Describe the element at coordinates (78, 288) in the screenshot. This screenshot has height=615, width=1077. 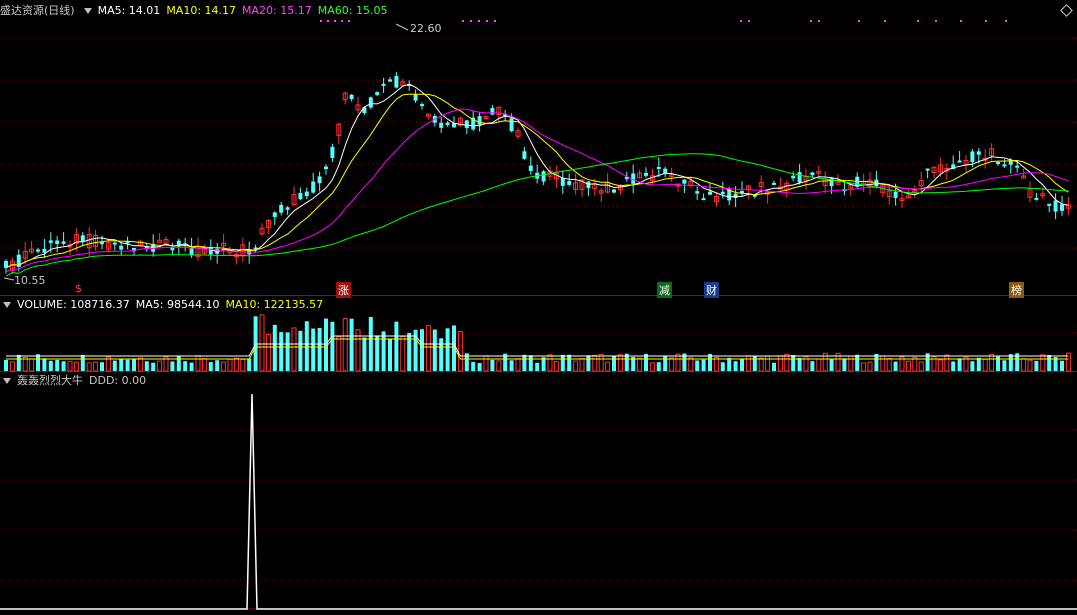
I see `event-tag-dividend: $` at that location.